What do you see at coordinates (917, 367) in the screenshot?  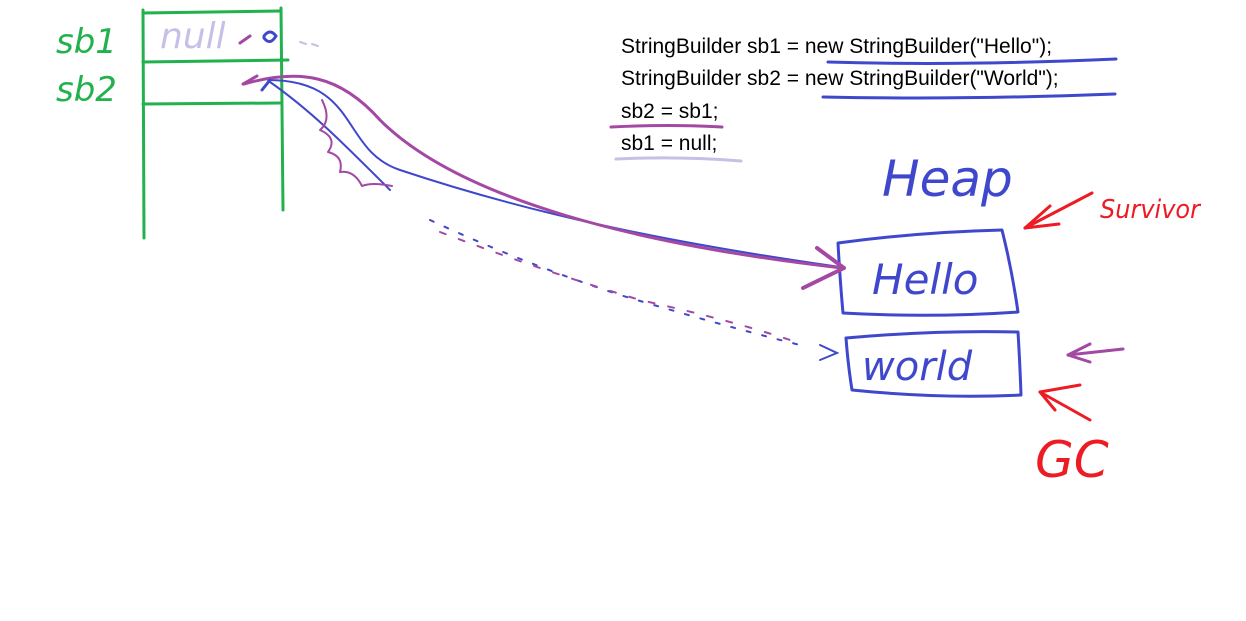 I see `heap-object-world-label: world` at bounding box center [917, 367].